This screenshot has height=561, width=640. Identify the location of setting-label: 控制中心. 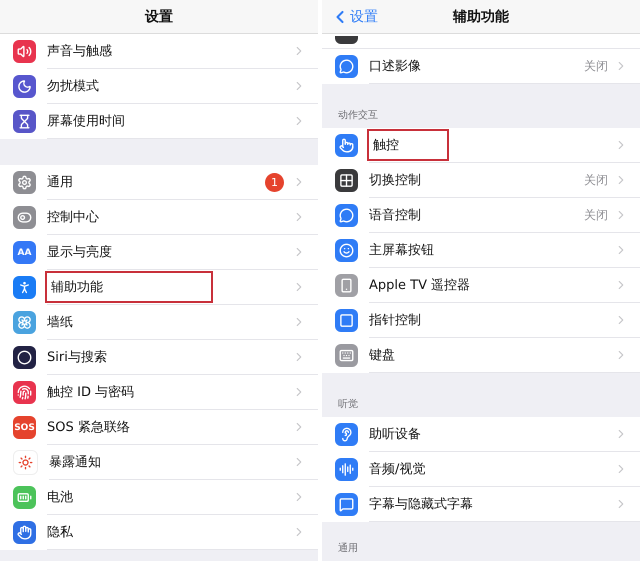
(73, 217).